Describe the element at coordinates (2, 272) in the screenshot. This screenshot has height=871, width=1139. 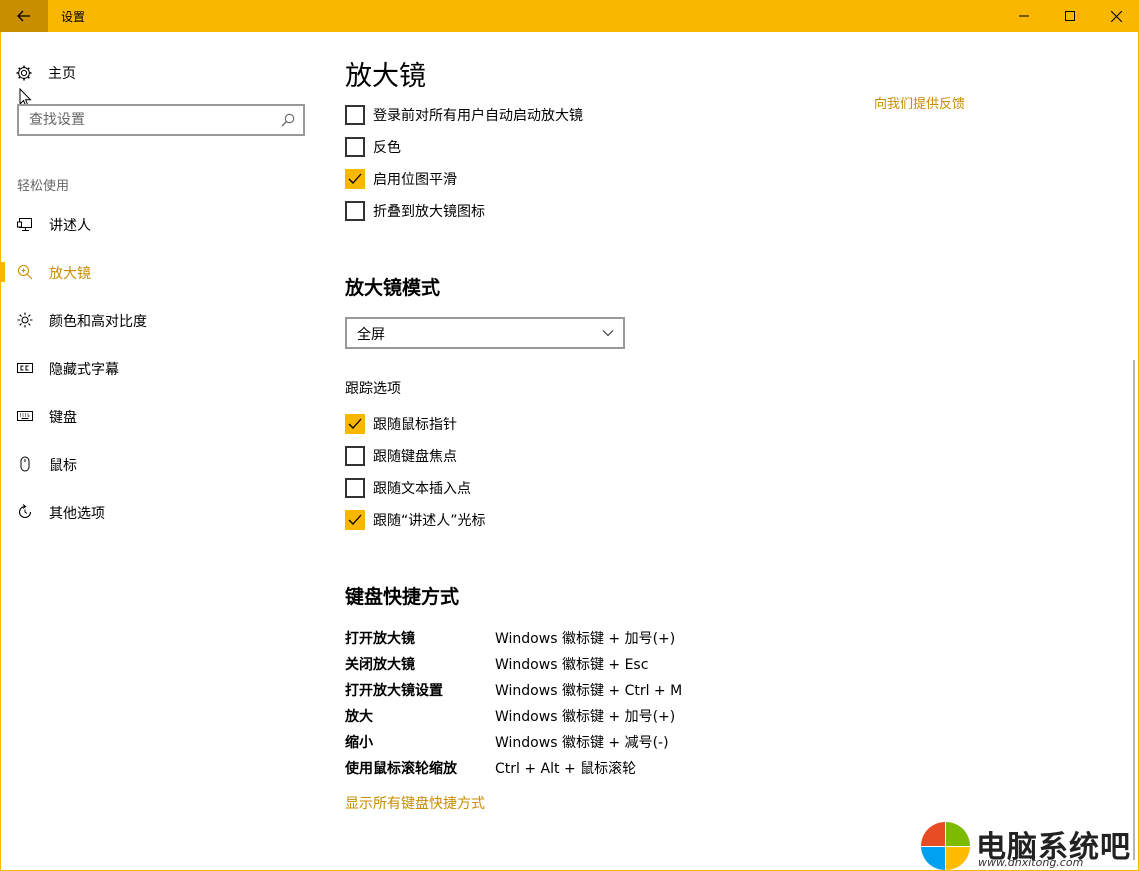
I see `active-indicator` at that location.